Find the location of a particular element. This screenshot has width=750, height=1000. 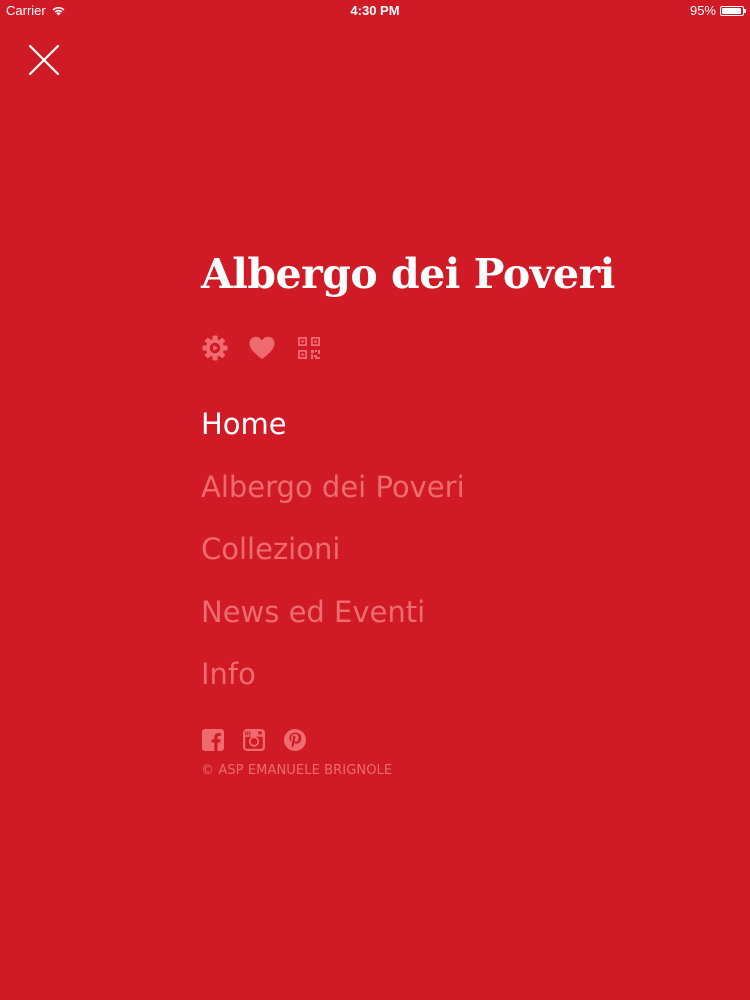

battery-icon is located at coordinates (733, 10).